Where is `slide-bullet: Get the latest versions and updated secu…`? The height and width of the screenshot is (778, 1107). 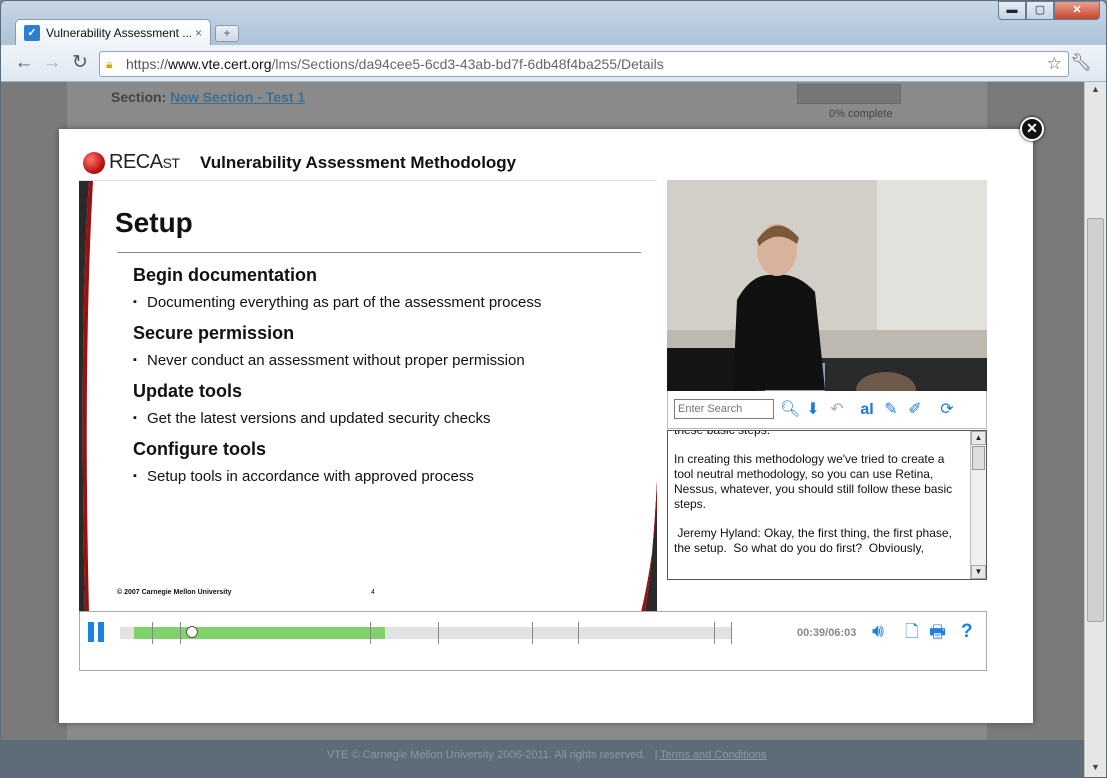
slide-bullet: Get the latest versions and updated secu… is located at coordinates (312, 418).